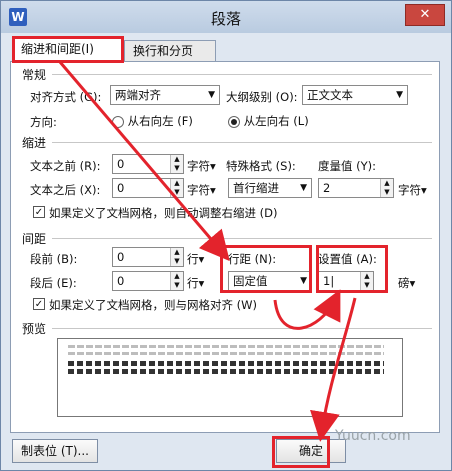  I want to click on special-format-label: 特殊格式 (S):, so click(261, 166).